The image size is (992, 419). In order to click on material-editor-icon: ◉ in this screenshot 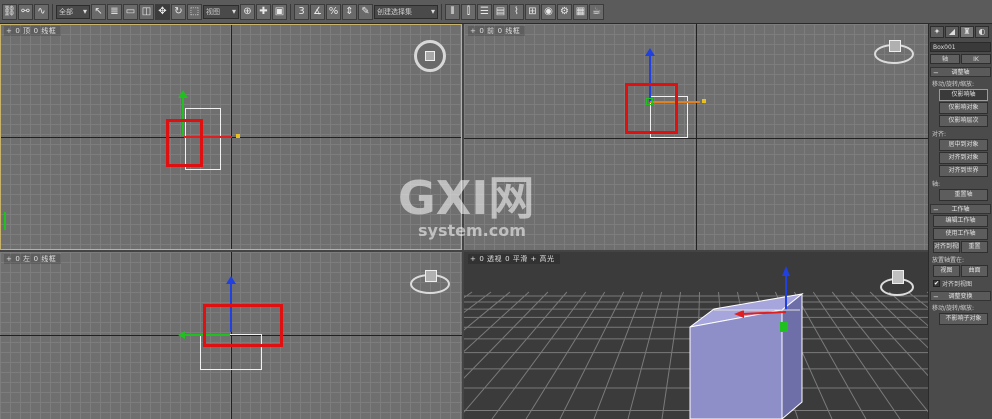, I will do `click(548, 11)`.